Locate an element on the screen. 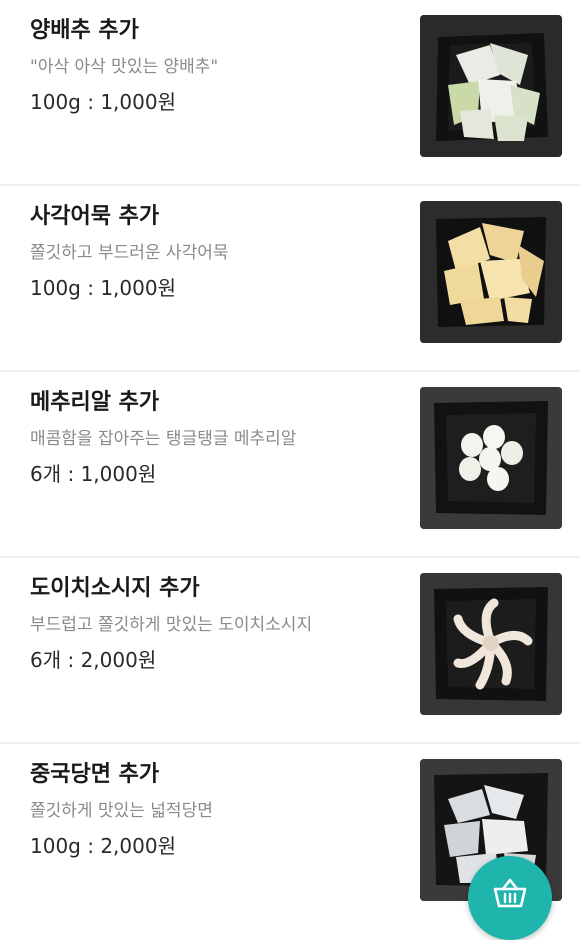 The image size is (580, 940). item-name: 도이치소시지 추가 is located at coordinates (115, 588).